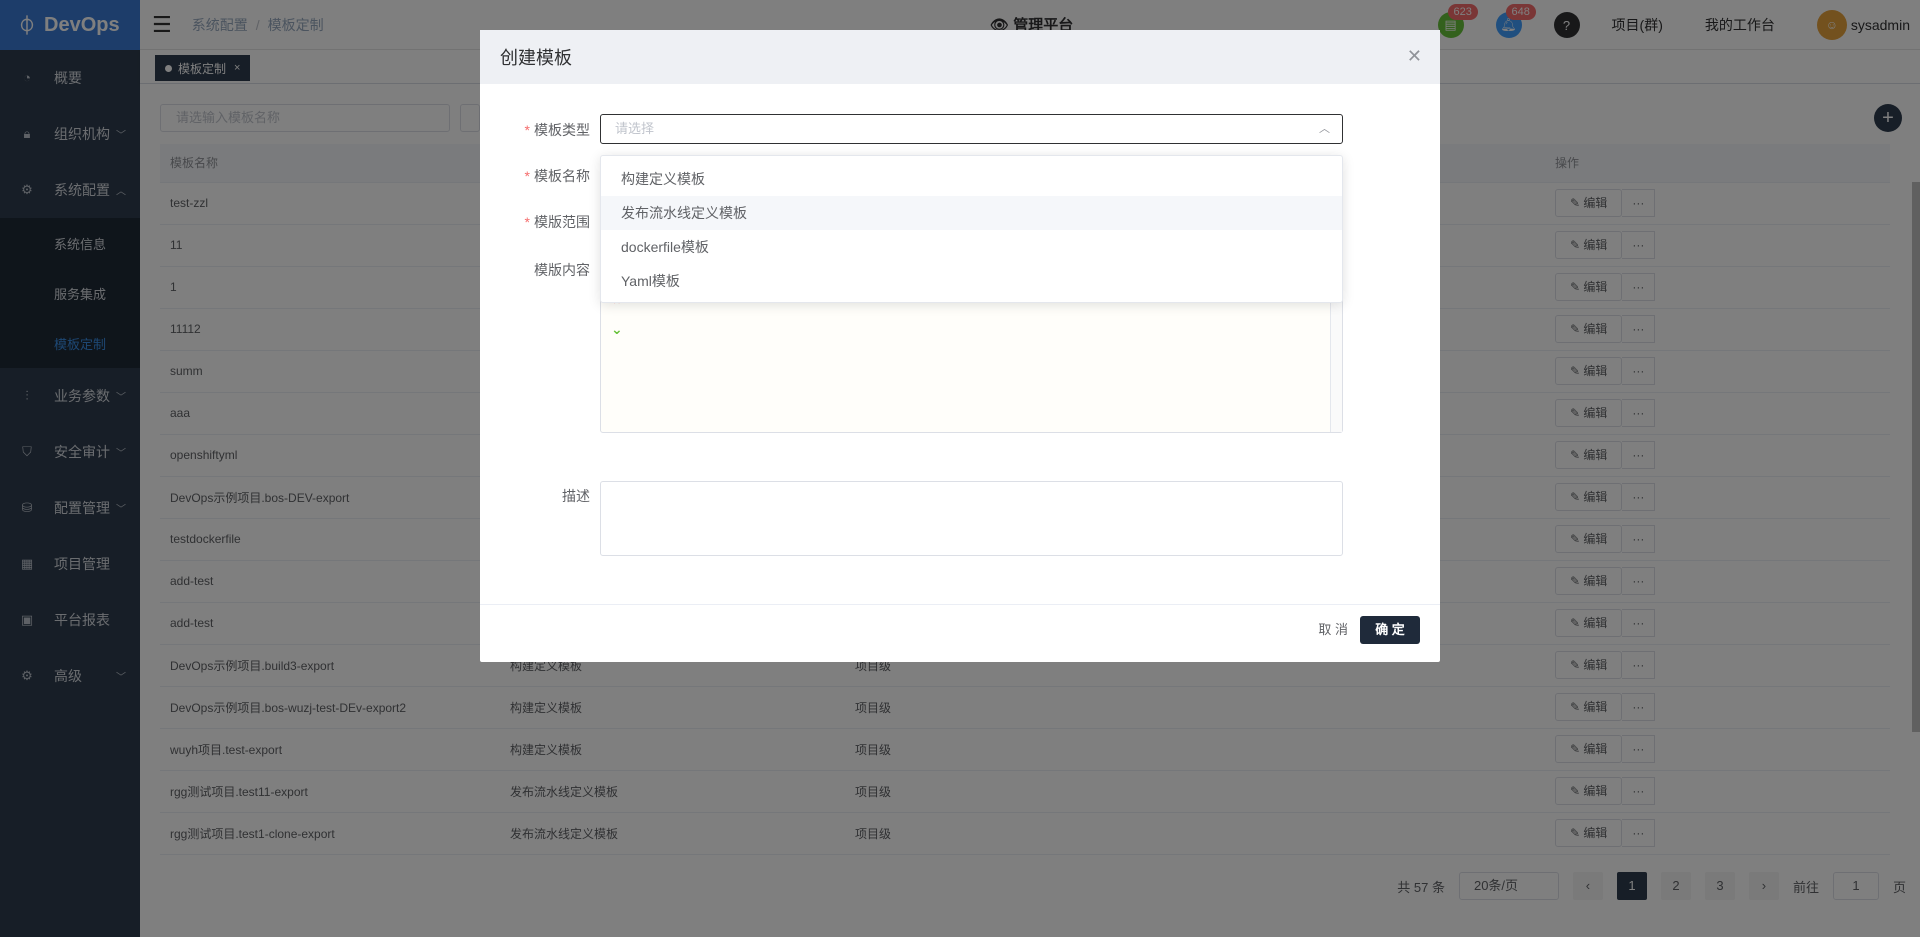 The height and width of the screenshot is (937, 1920). What do you see at coordinates (1324, 129) in the screenshot?
I see `chevron-up-icon: ︿` at bounding box center [1324, 129].